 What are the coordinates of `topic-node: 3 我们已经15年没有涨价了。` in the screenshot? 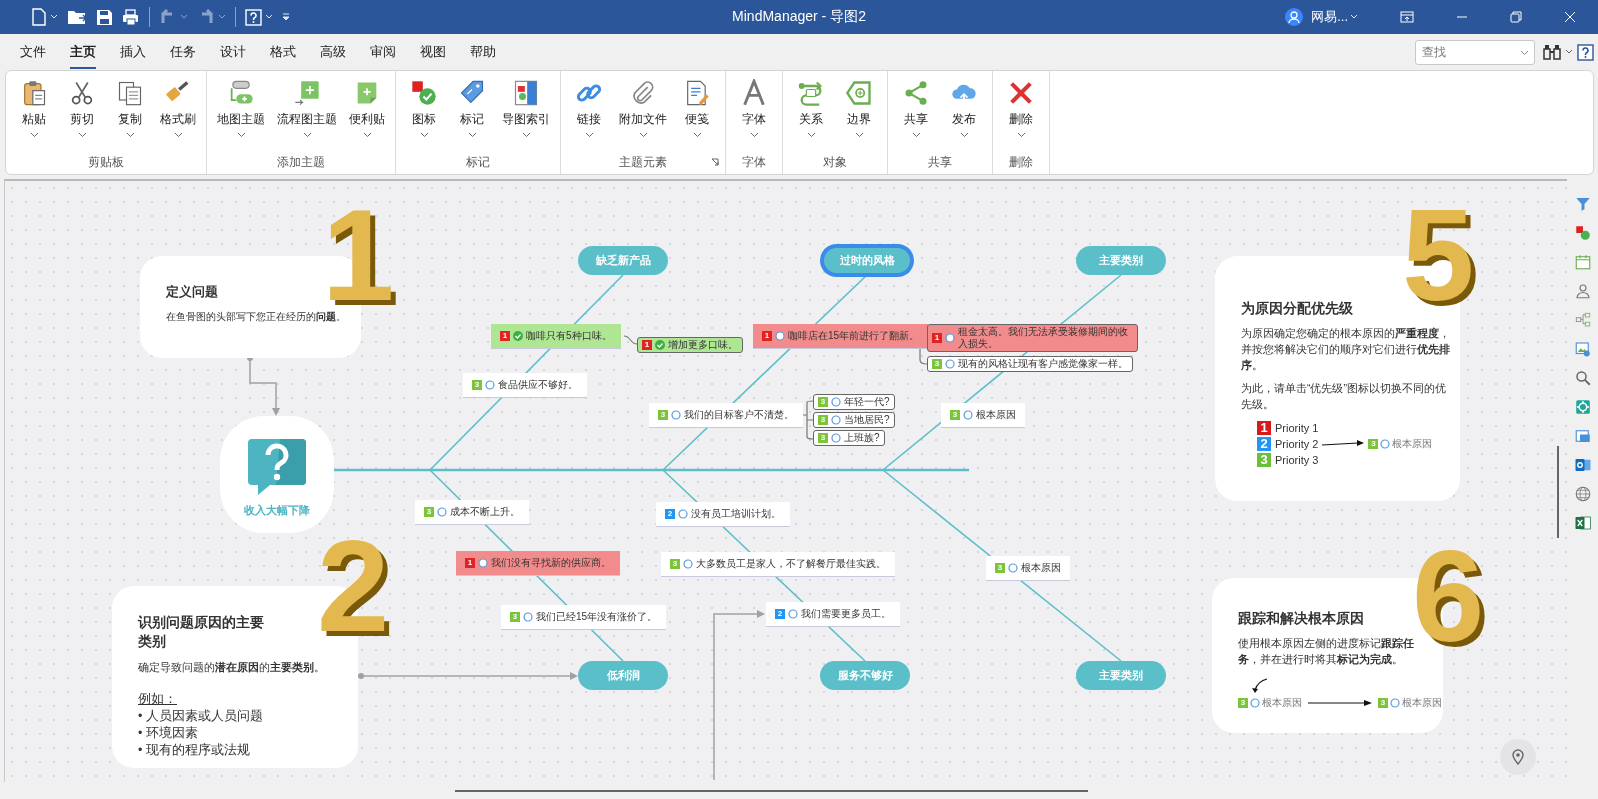 It's located at (584, 617).